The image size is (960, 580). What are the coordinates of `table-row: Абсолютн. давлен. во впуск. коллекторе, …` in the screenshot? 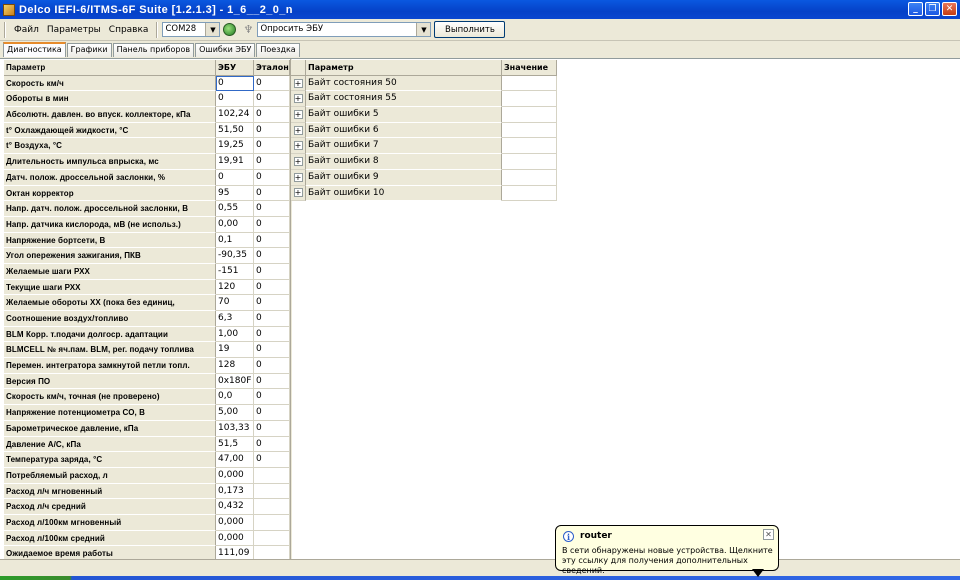 It's located at (147, 115).